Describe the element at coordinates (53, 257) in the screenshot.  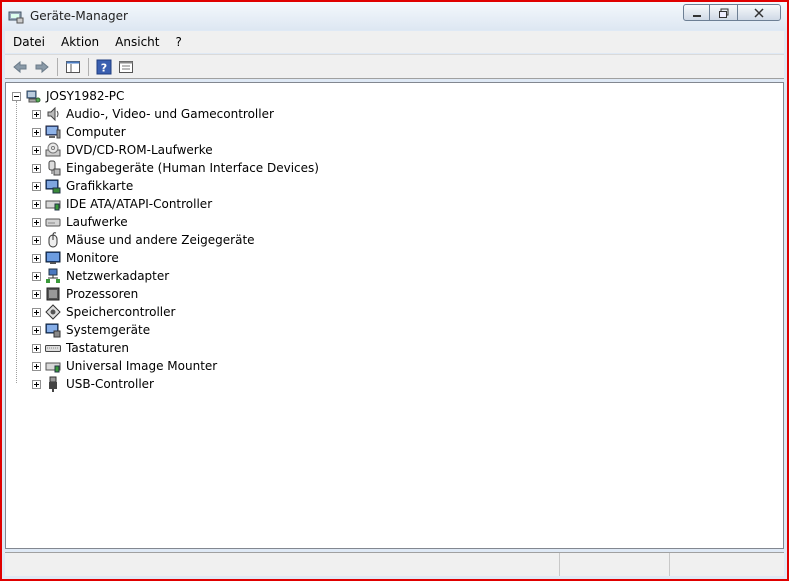
I see `monitor-icon` at that location.